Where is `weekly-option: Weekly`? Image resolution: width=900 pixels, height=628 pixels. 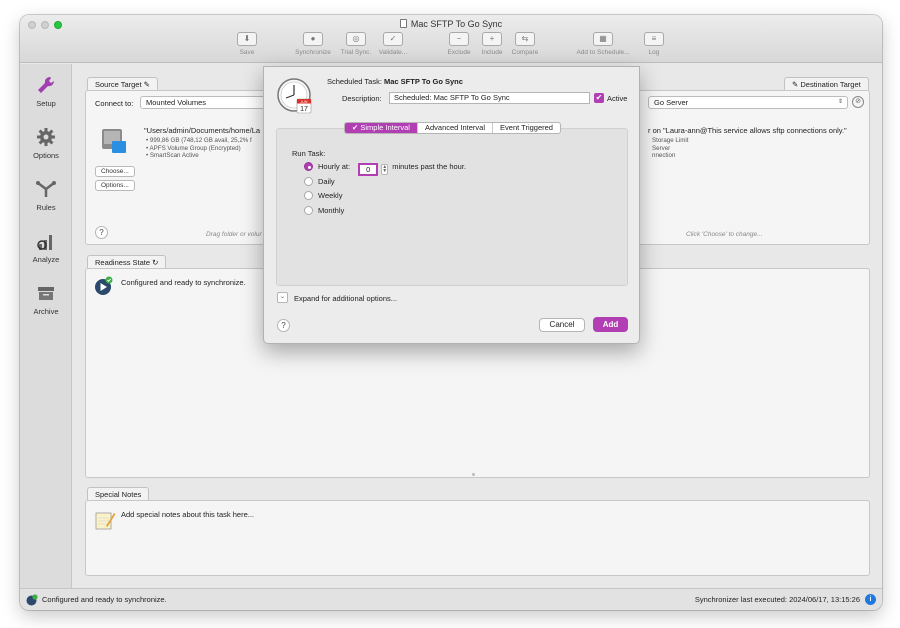 weekly-option: Weekly is located at coordinates (323, 195).